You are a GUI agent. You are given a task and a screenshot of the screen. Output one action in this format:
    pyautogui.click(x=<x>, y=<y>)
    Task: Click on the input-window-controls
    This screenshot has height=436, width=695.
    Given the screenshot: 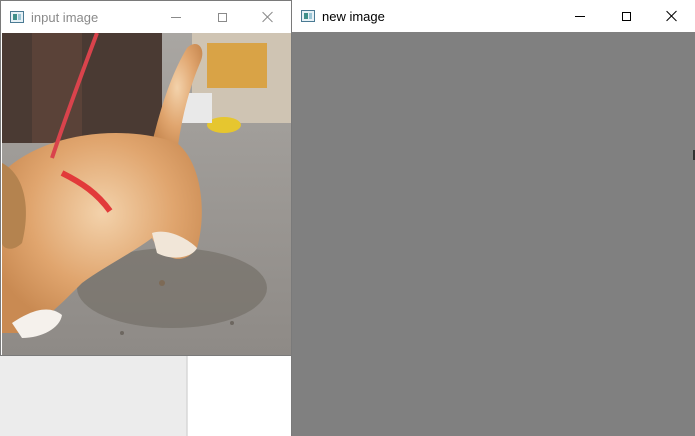 What is the action you would take?
    pyautogui.click(x=222, y=17)
    